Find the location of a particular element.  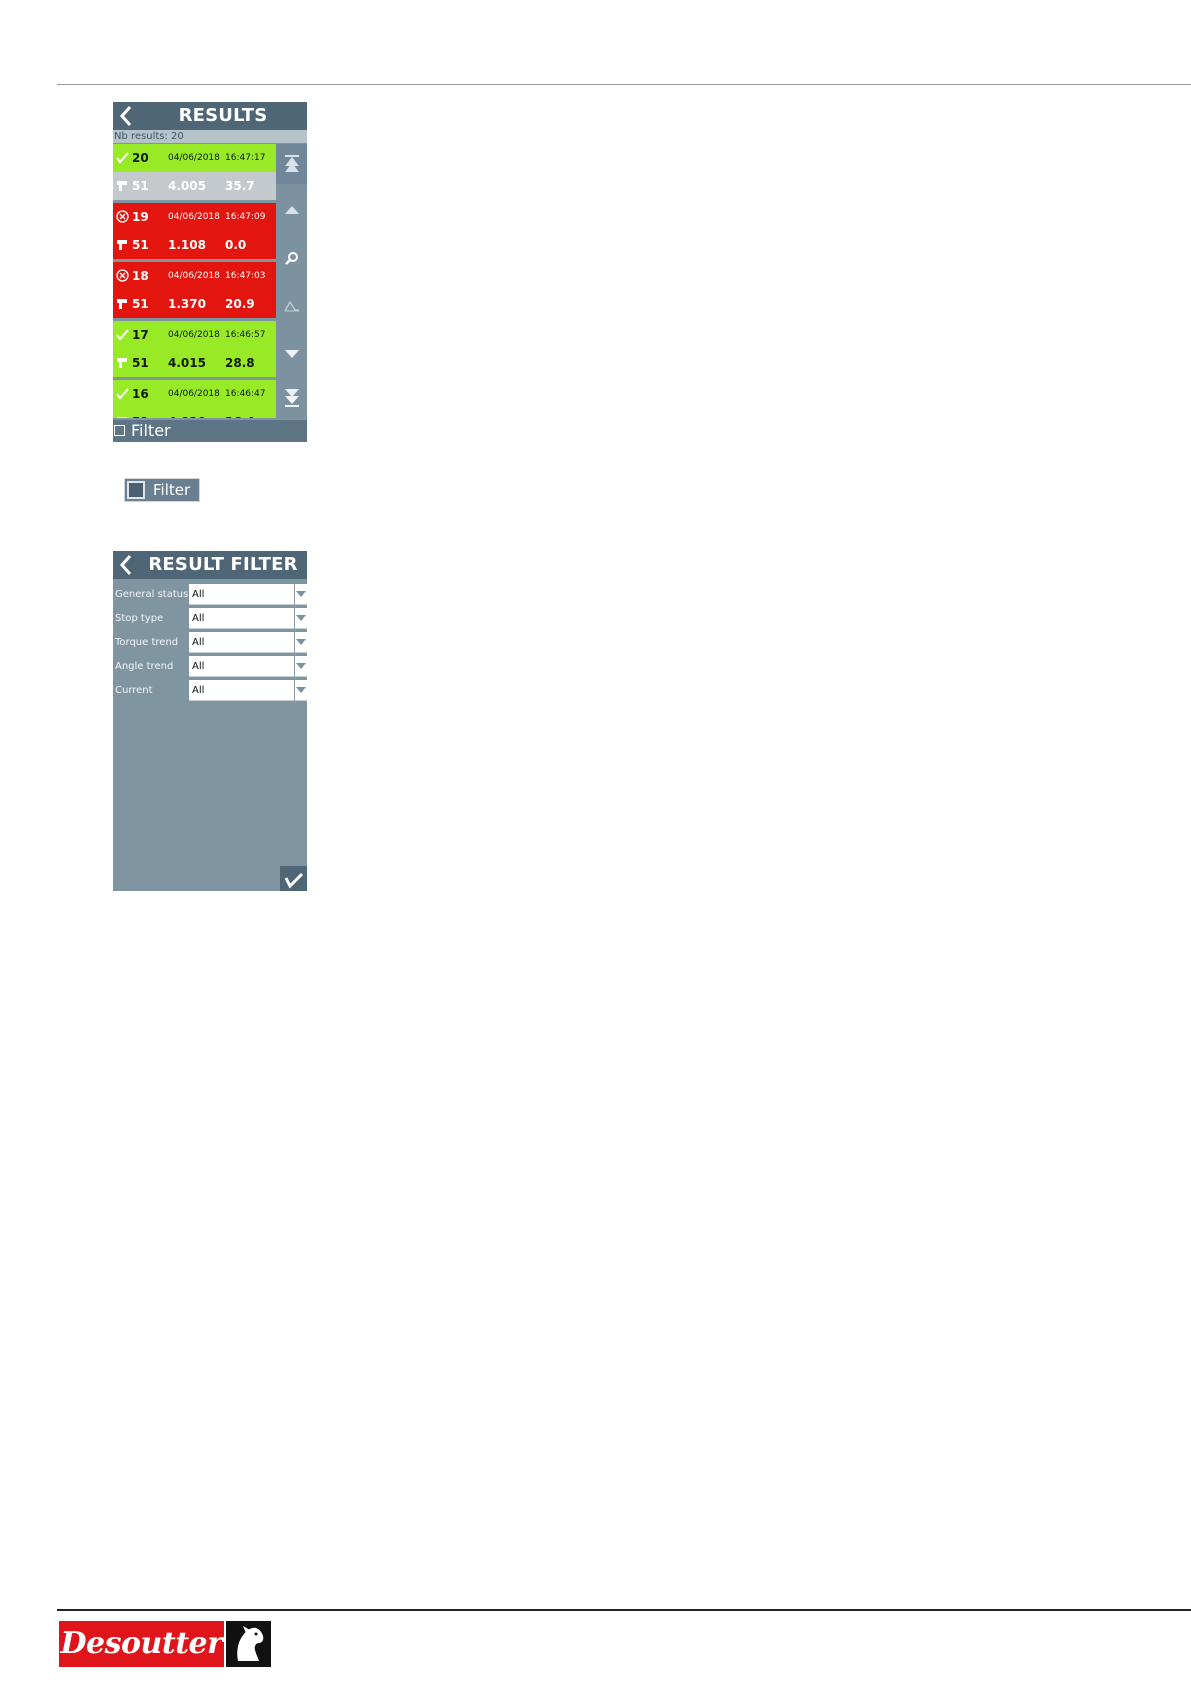

scroll-up-icon is located at coordinates (291, 210).